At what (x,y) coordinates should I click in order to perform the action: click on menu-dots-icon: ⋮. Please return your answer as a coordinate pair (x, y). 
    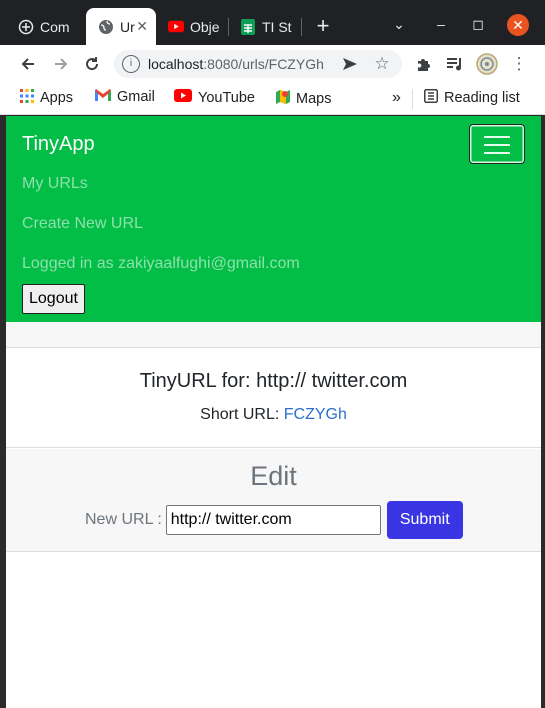
    Looking at the image, I should click on (519, 64).